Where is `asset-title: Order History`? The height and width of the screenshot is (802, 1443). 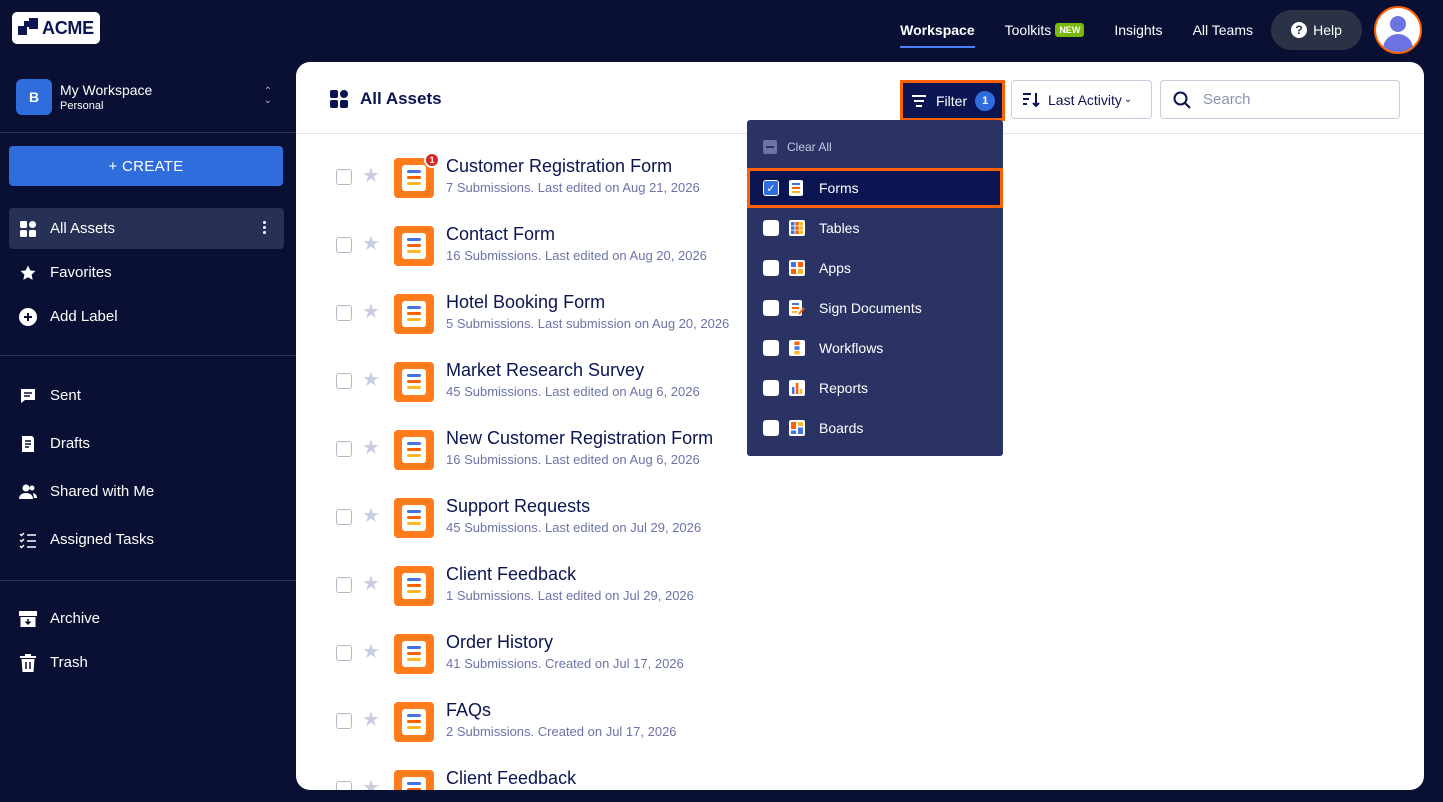
asset-title: Order History is located at coordinates (499, 642).